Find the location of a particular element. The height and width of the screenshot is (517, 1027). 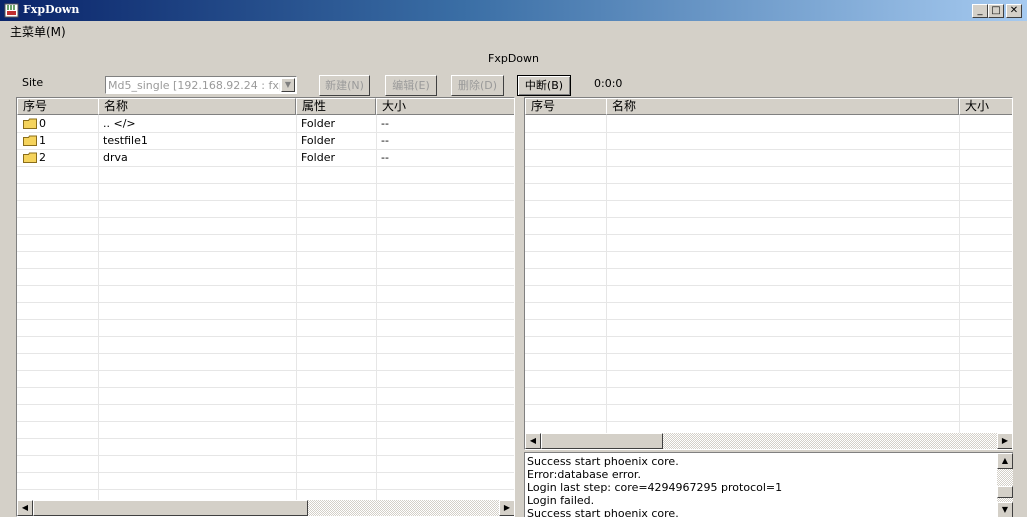

delete-button: 删除(D) is located at coordinates (477, 85).